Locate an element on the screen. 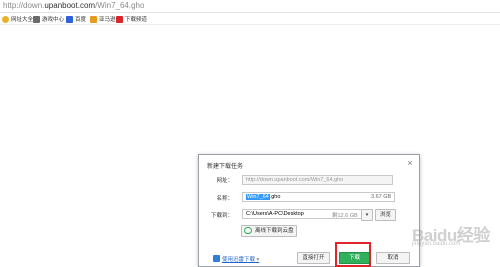  offline-cloud-button: 离线下载到云盘 is located at coordinates (269, 231).